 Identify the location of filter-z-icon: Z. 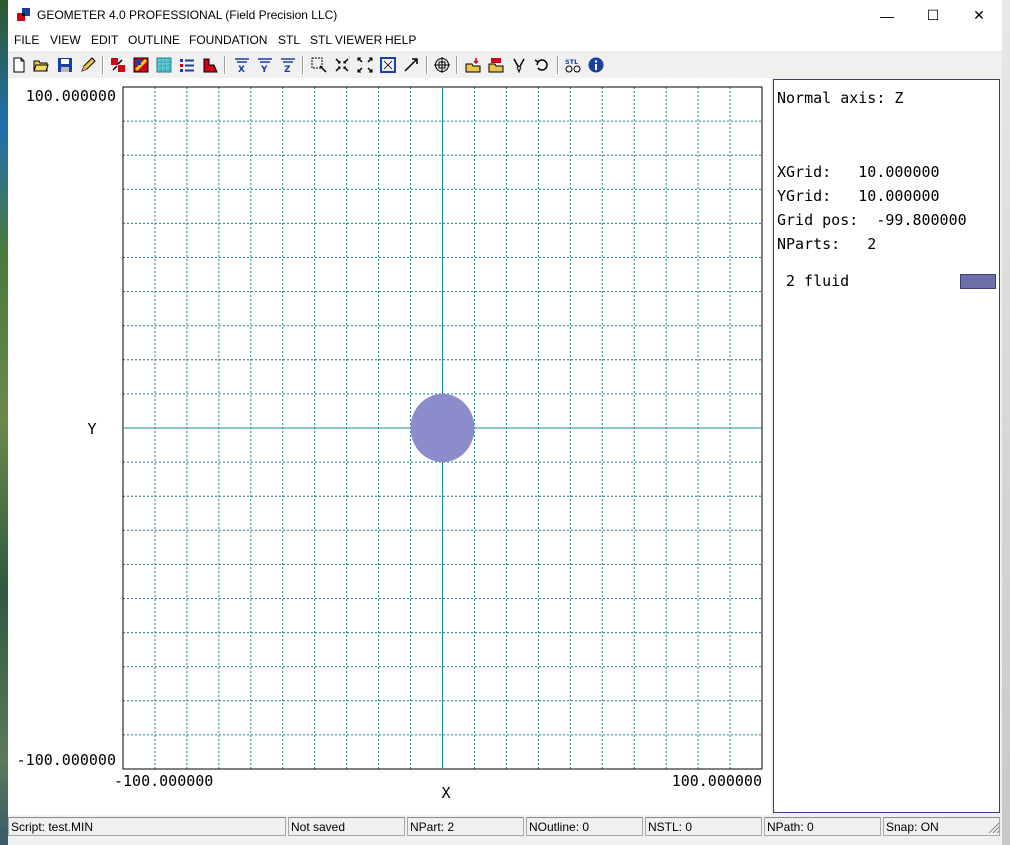
(288, 65).